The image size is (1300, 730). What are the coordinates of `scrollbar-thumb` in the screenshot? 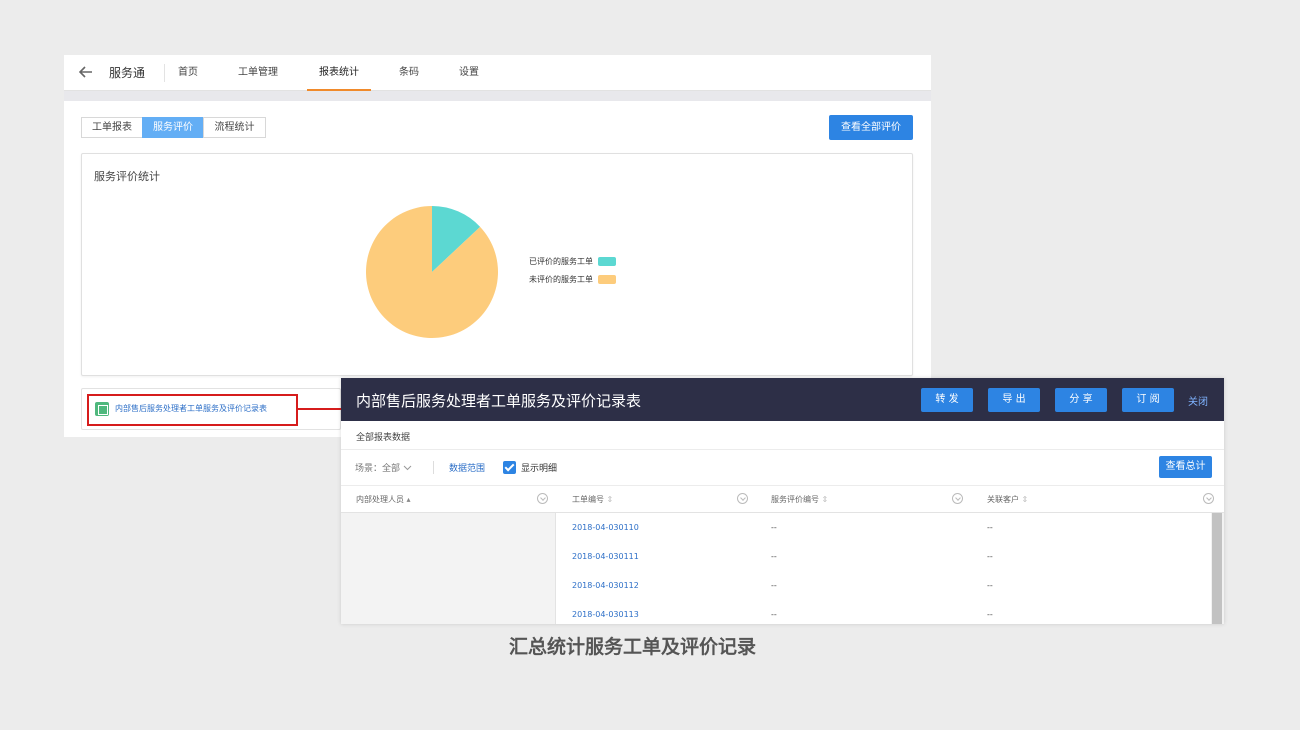 It's located at (1217, 568).